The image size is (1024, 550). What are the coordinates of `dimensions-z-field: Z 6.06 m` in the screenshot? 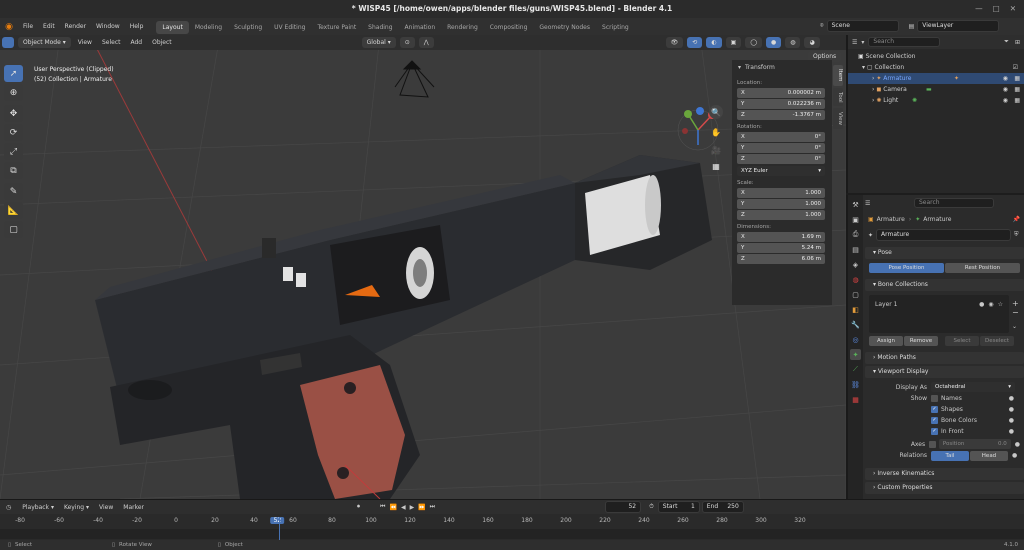 It's located at (781, 259).